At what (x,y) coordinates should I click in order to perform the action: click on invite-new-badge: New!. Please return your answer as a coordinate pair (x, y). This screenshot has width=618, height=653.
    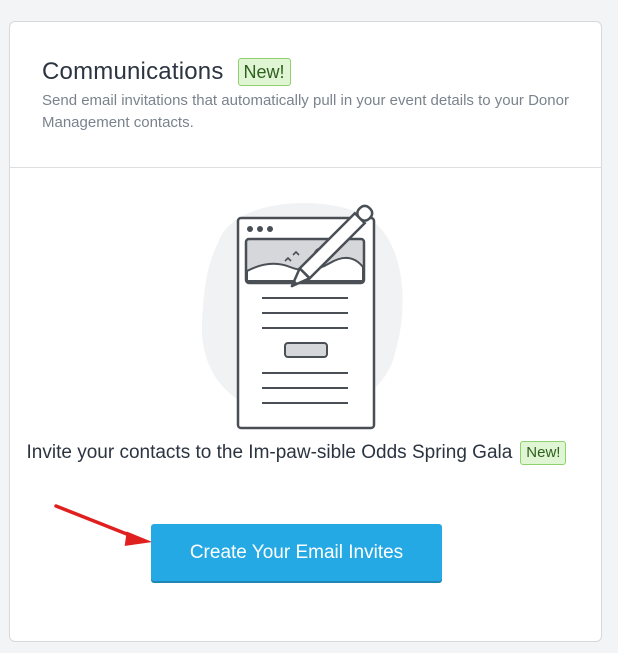
    Looking at the image, I should click on (543, 453).